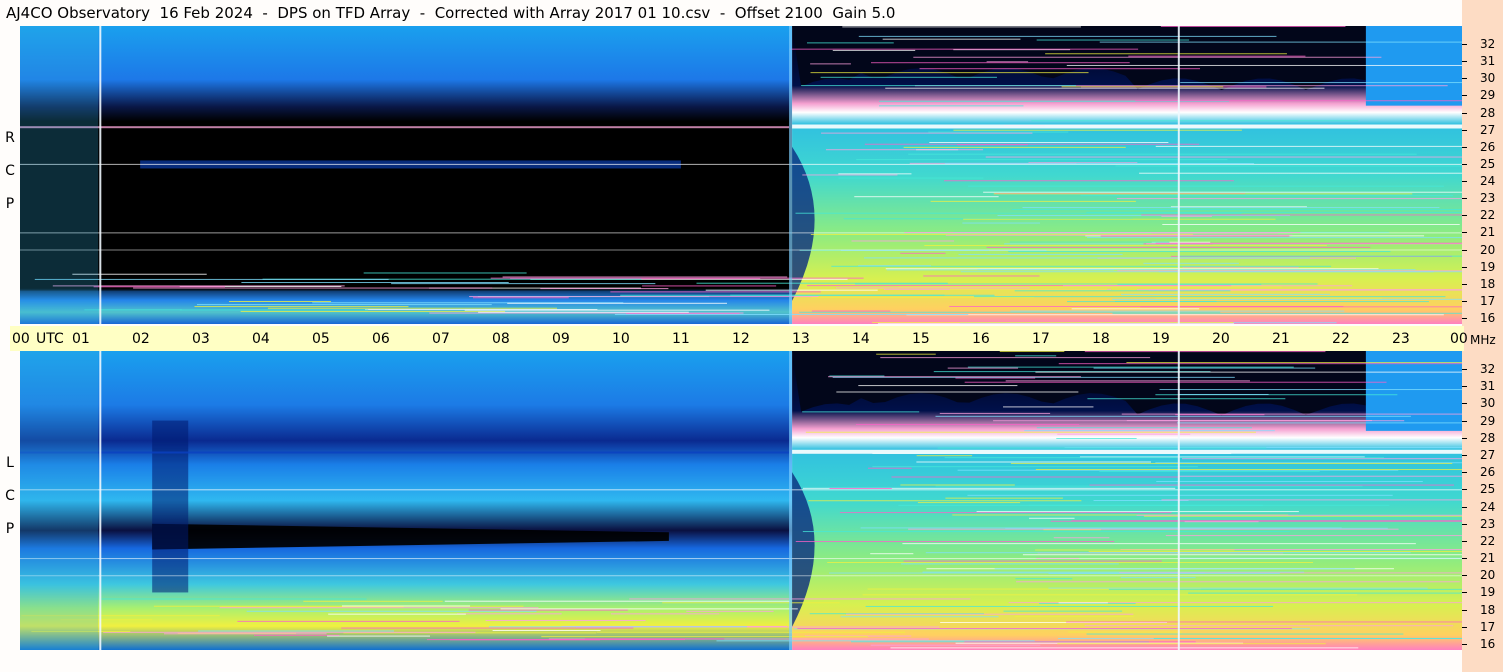 The image size is (1503, 672). I want to click on frequency-tick-label-lcp: 19, so click(1488, 592).